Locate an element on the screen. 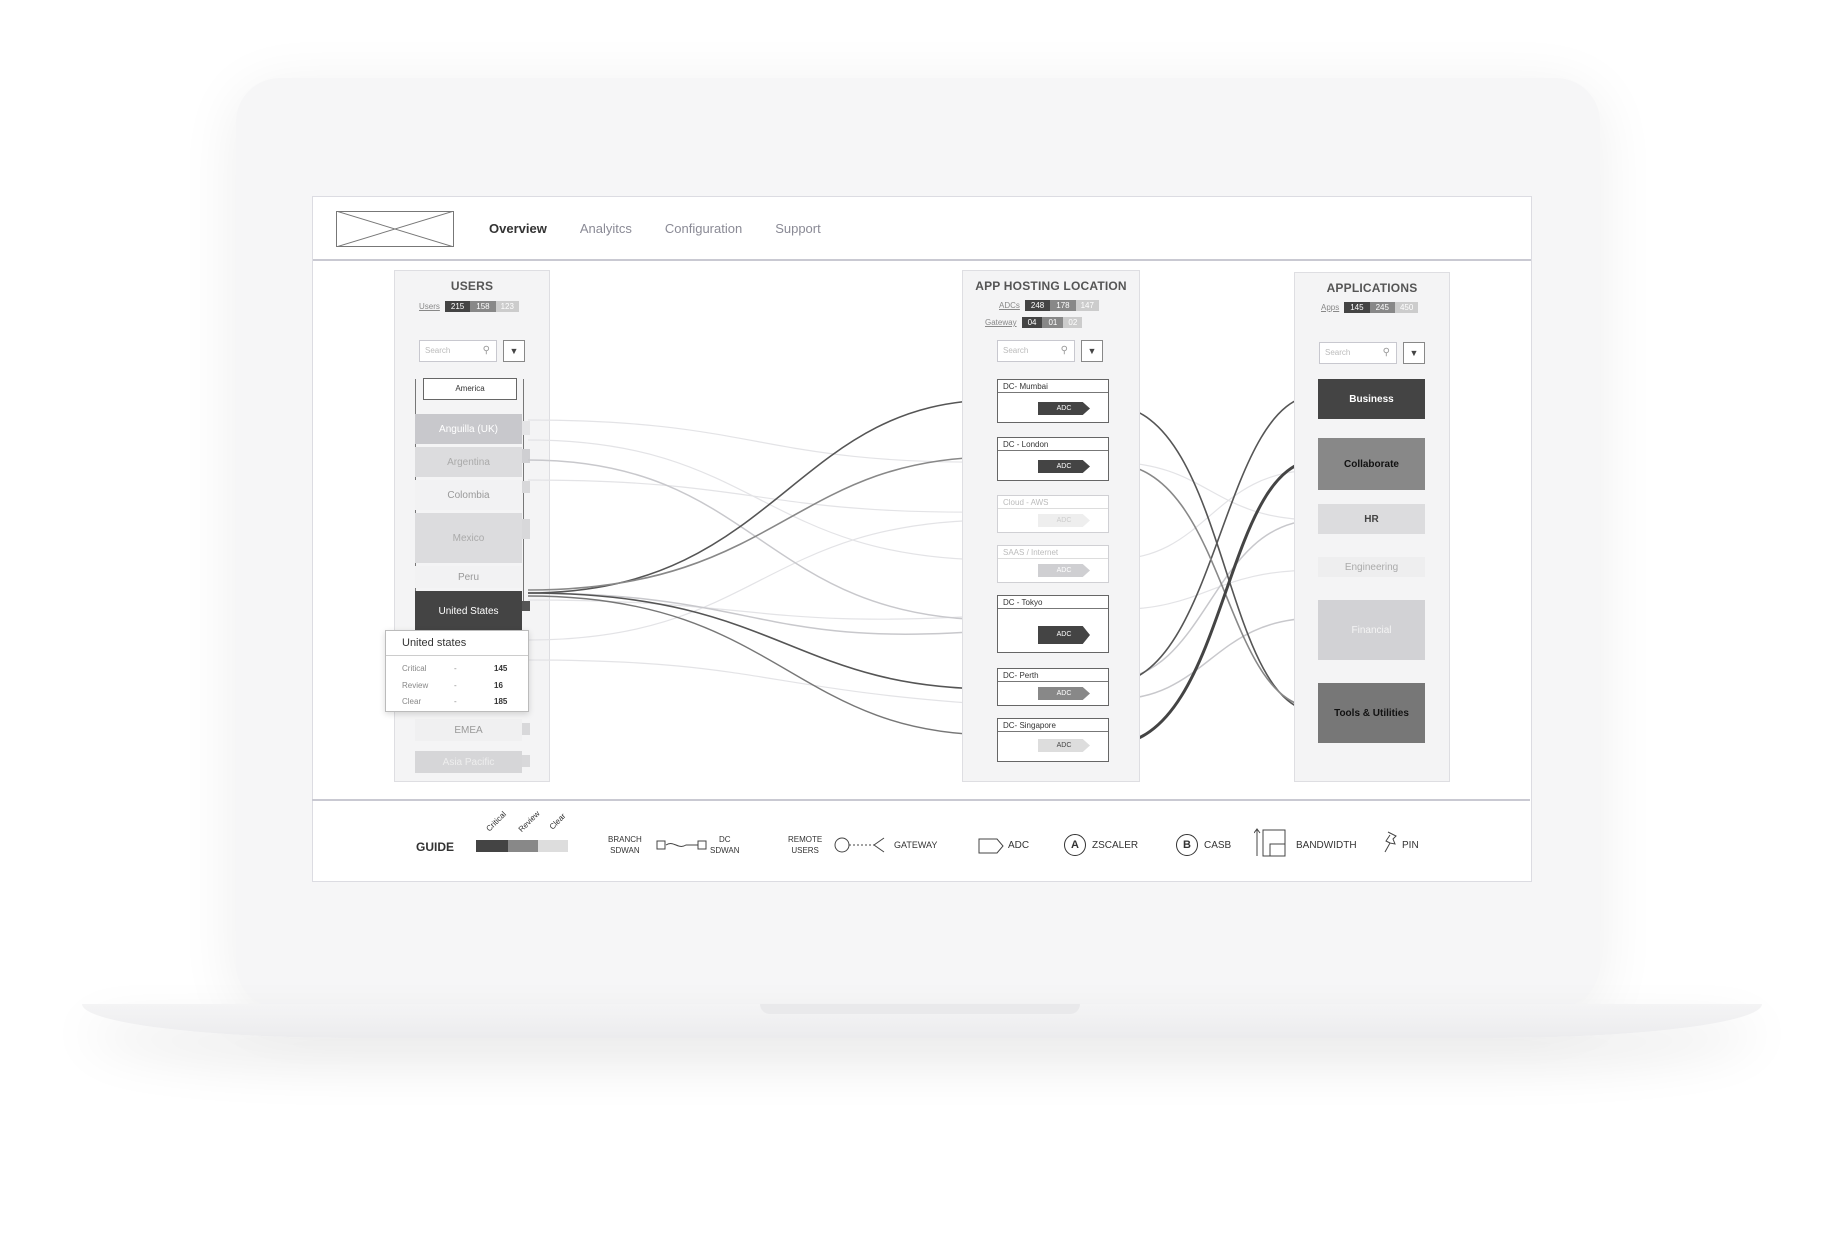 This screenshot has width=1824, height=1251. guide-casb-label: CASB is located at coordinates (1218, 845).